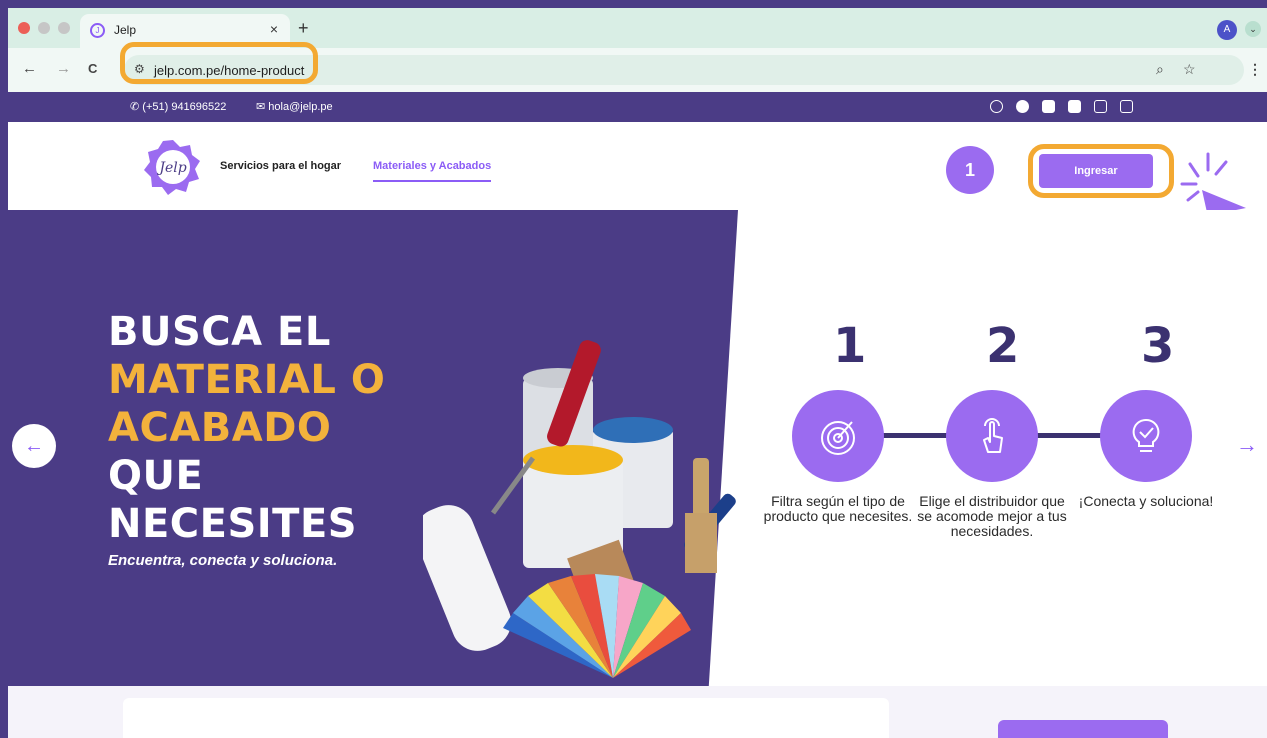  I want to click on close-window-button, so click(24, 28).